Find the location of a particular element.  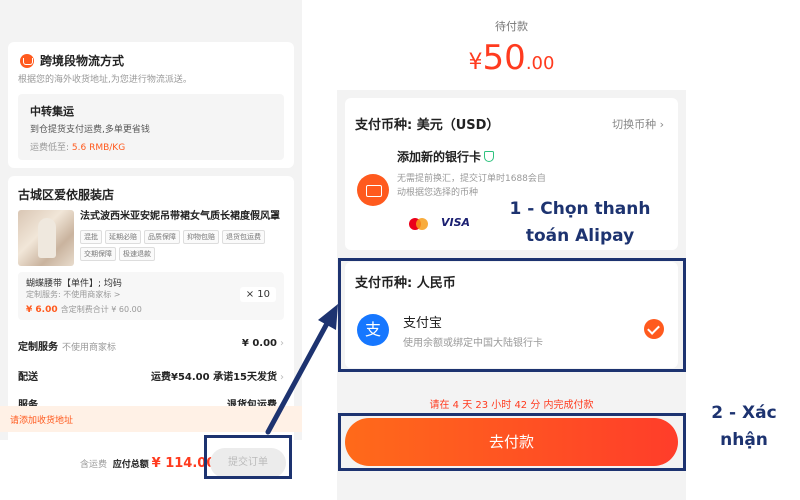

delivery-fee: 运费¥54.00 is located at coordinates (180, 377).